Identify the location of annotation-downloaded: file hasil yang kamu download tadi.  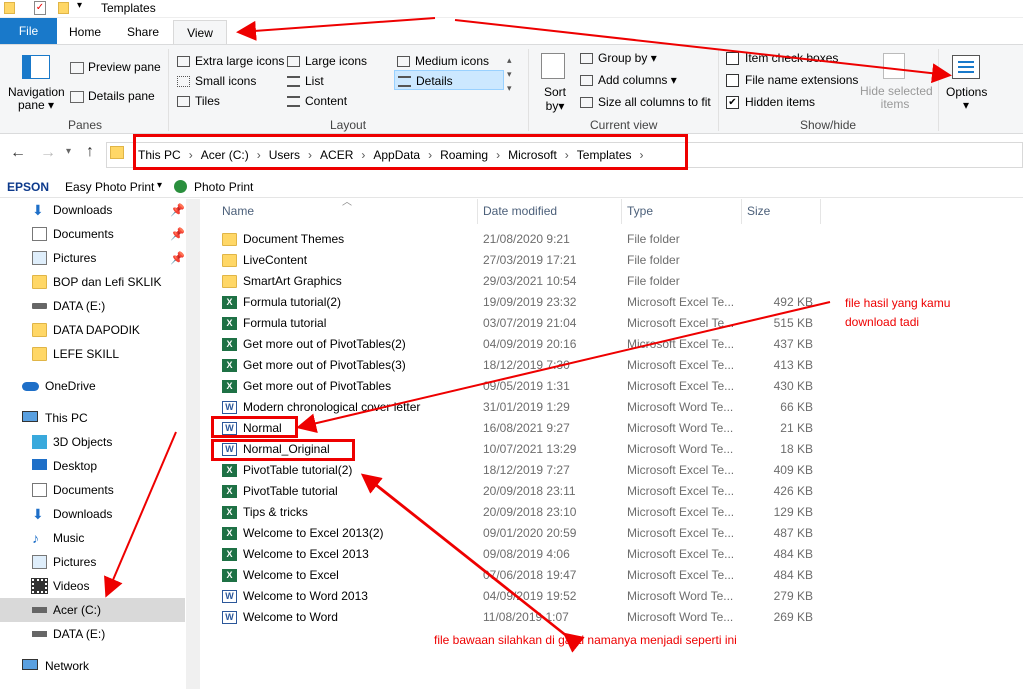
(897, 313).